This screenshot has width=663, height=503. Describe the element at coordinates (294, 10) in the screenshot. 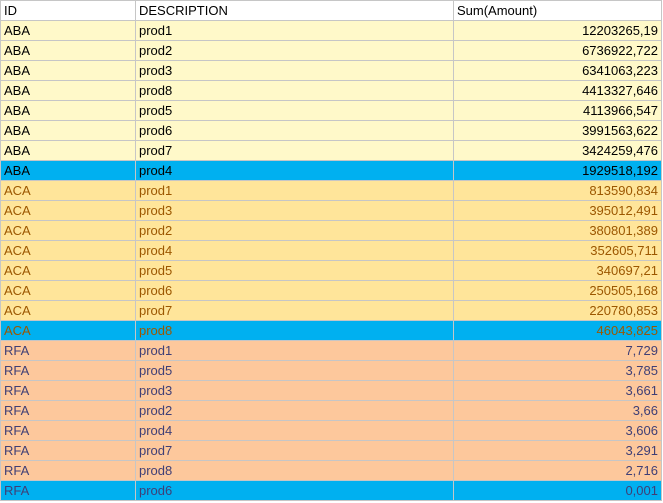

I see `description-column-header: DESCRIPTION` at that location.